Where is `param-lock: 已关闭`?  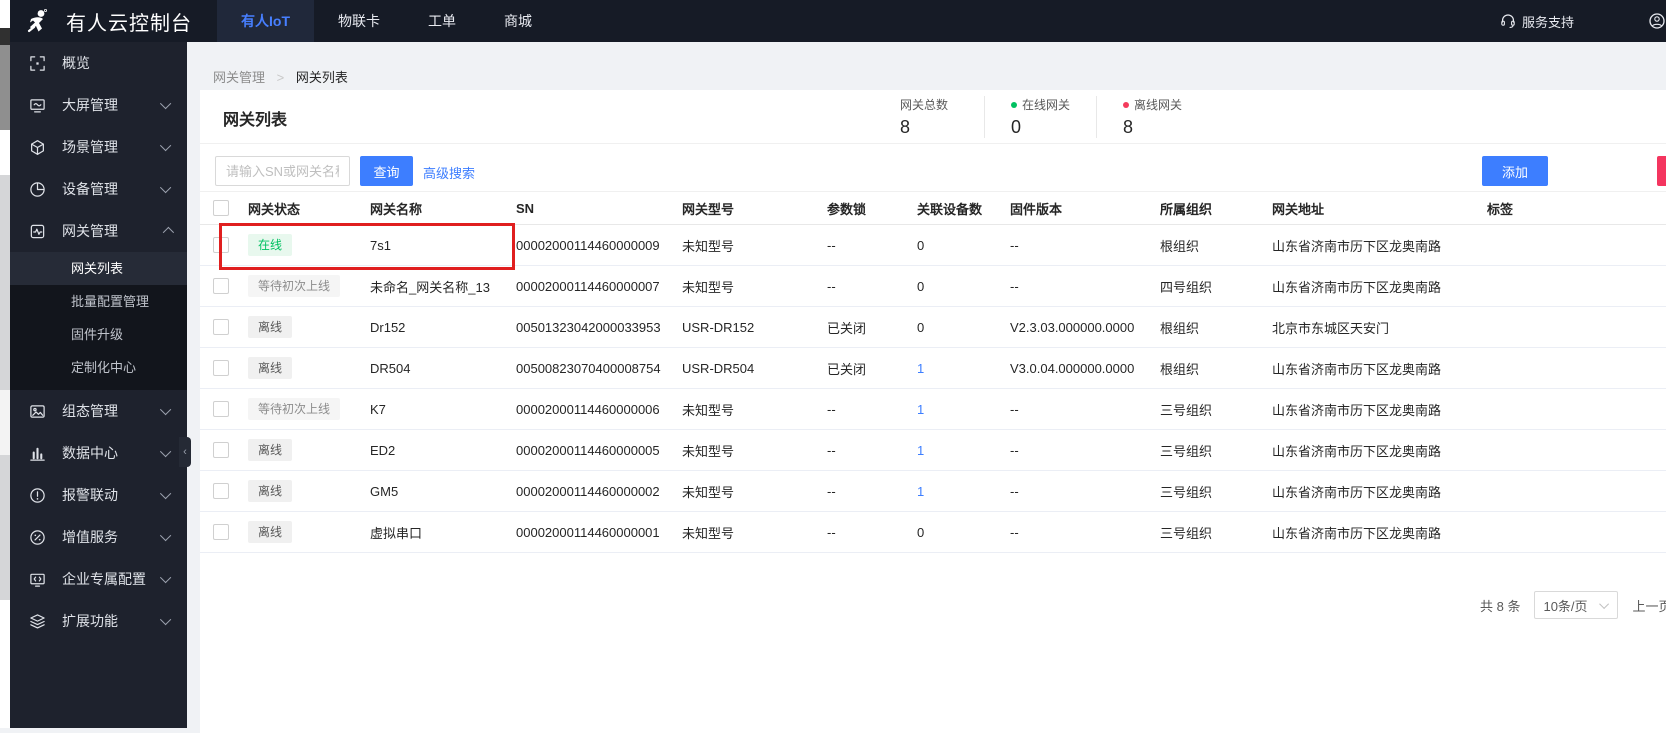 param-lock: 已关闭 is located at coordinates (847, 369).